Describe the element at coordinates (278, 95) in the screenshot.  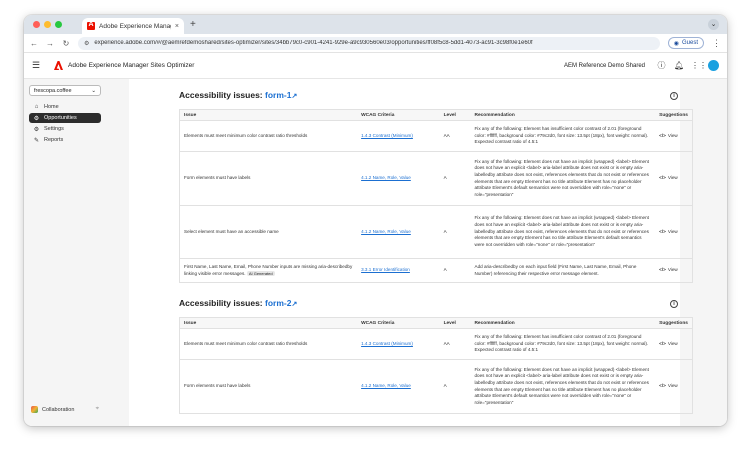
I see `form-link: form-1` at that location.